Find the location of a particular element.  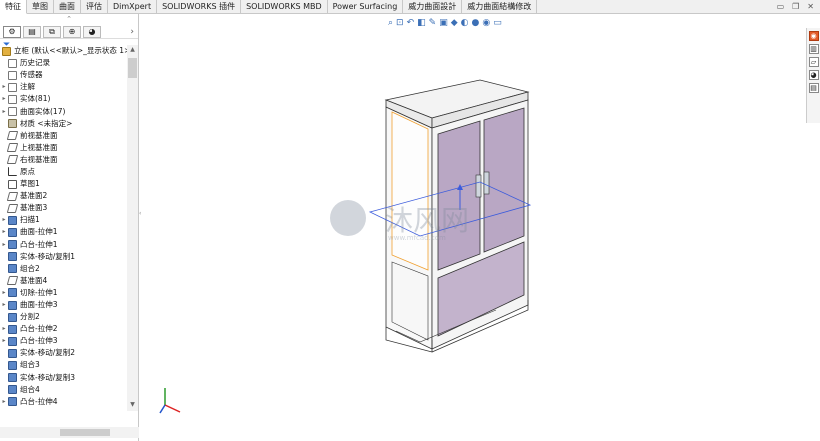

task-pane: ◉ ▥ ▱ ◕ ▤ is located at coordinates (813, 75).